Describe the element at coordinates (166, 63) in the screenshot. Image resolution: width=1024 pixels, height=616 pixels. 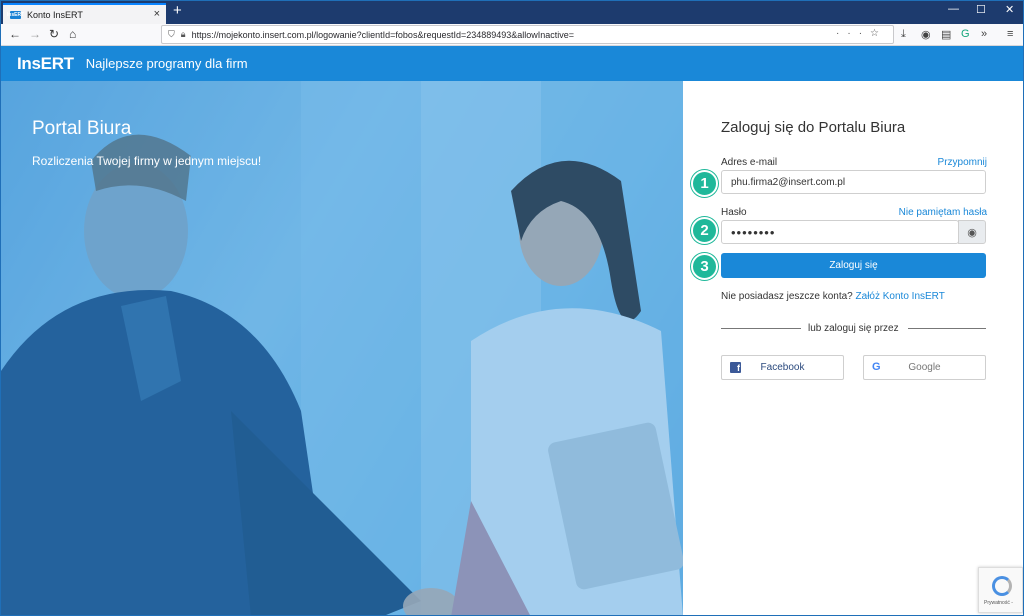
I see `header-tagline: Najlepsze programy dla firm` at that location.